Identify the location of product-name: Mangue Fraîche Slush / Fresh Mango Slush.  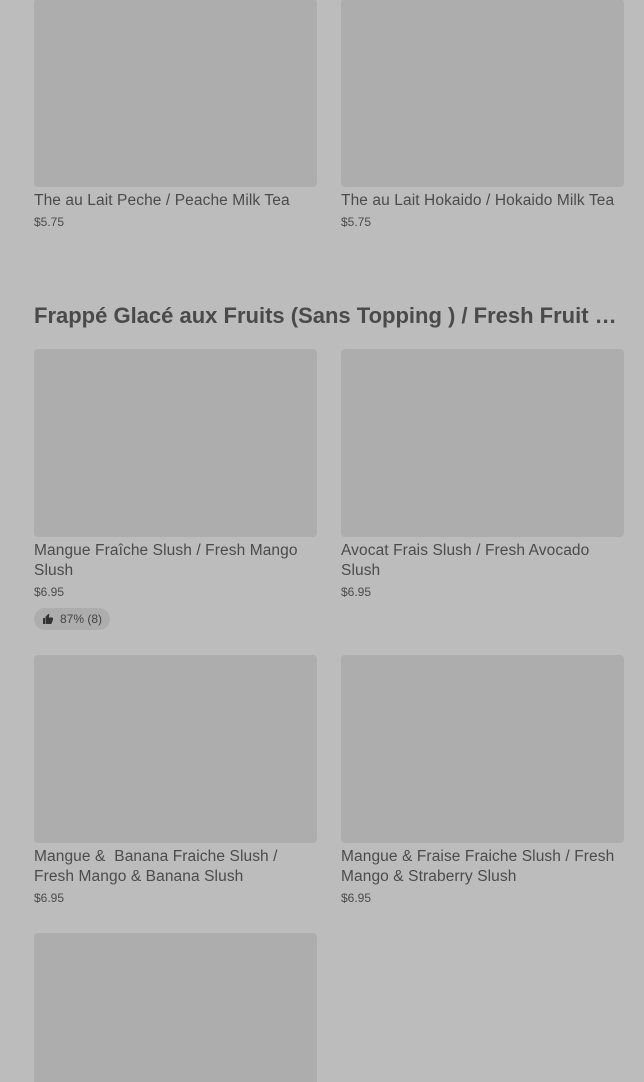
(166, 560).